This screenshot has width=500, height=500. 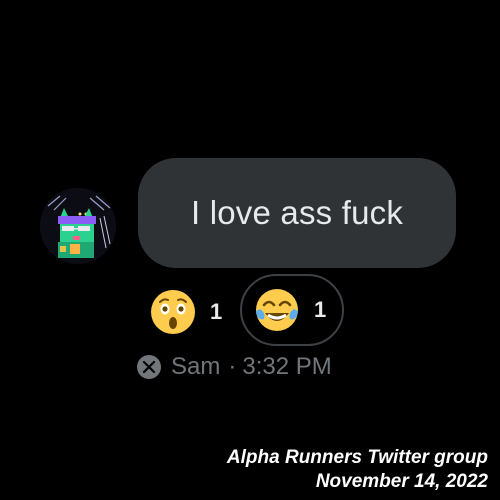 What do you see at coordinates (195, 367) in the screenshot?
I see `sender-name: Sam` at bounding box center [195, 367].